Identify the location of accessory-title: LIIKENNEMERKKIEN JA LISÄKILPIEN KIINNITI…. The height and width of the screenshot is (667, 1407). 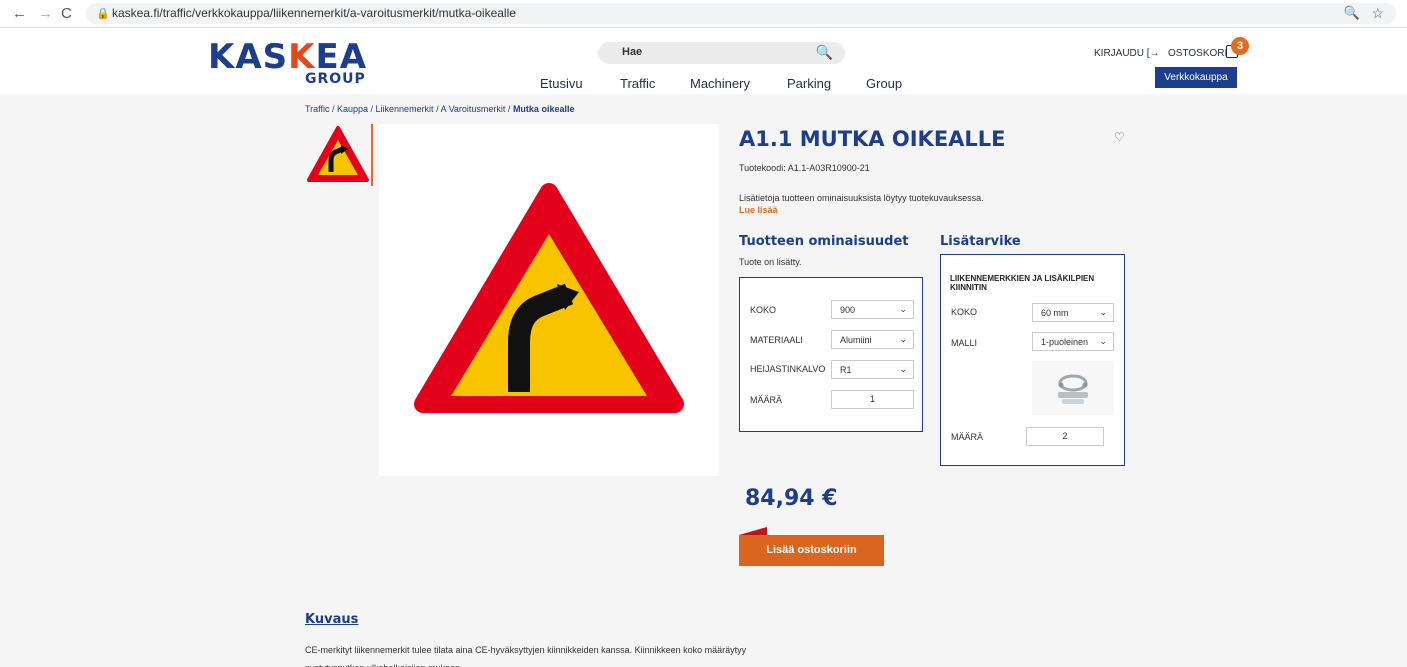
(1022, 283).